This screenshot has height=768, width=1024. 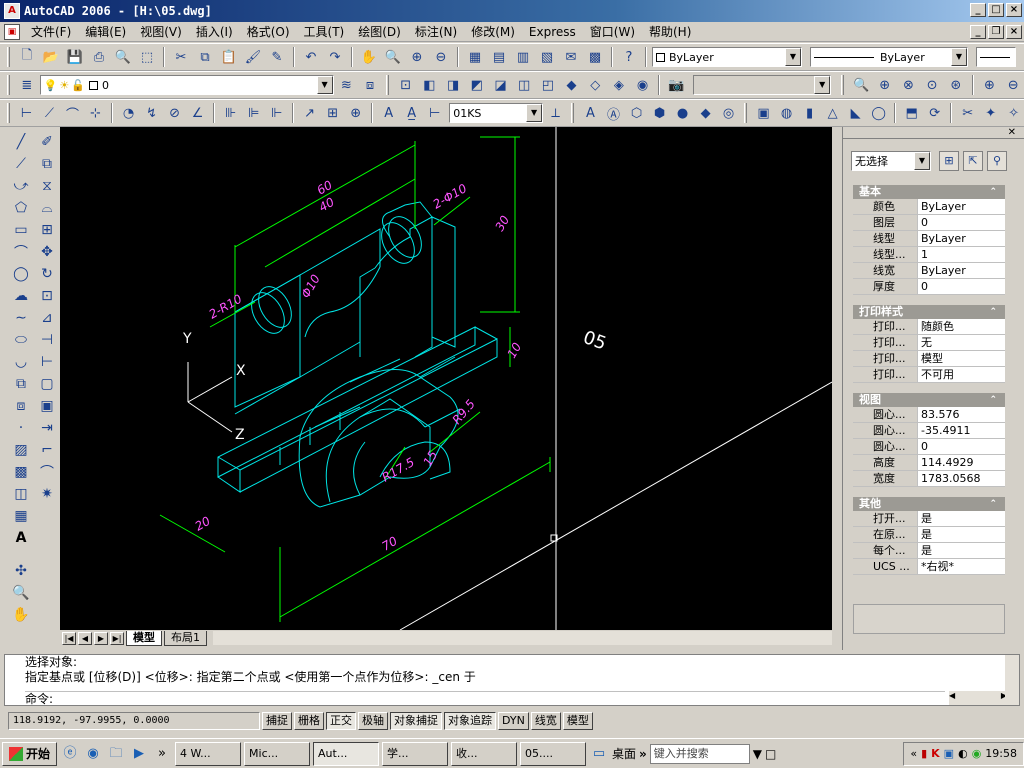 What do you see at coordinates (513, 721) in the screenshot?
I see `status-toggle-button: DYN` at bounding box center [513, 721].